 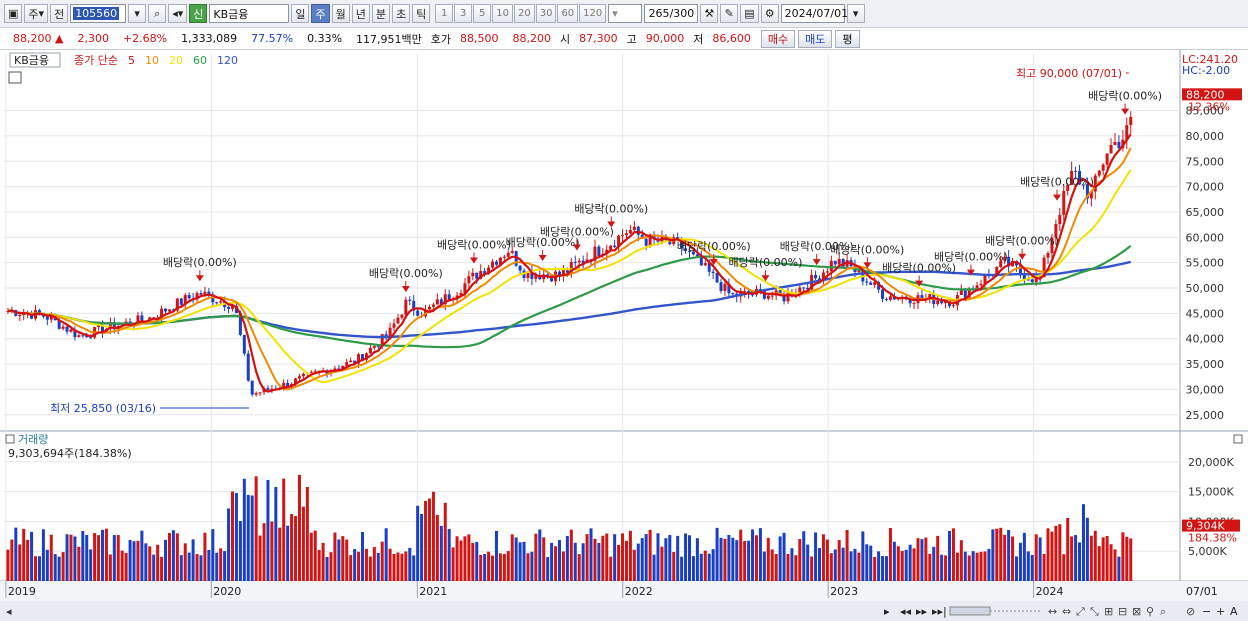 What do you see at coordinates (1206, 70) in the screenshot?
I see `hc-label: HC:-2.00` at bounding box center [1206, 70].